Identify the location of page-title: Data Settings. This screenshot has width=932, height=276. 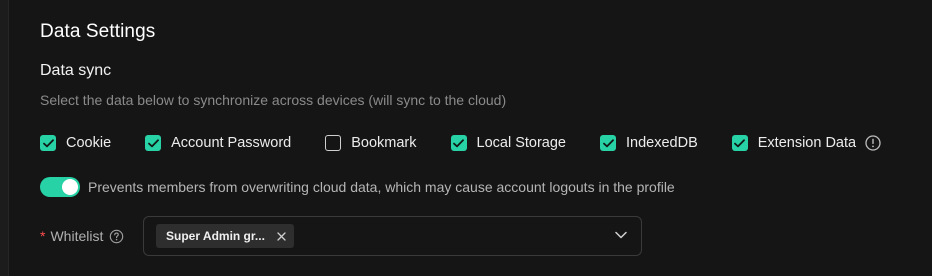
(98, 31).